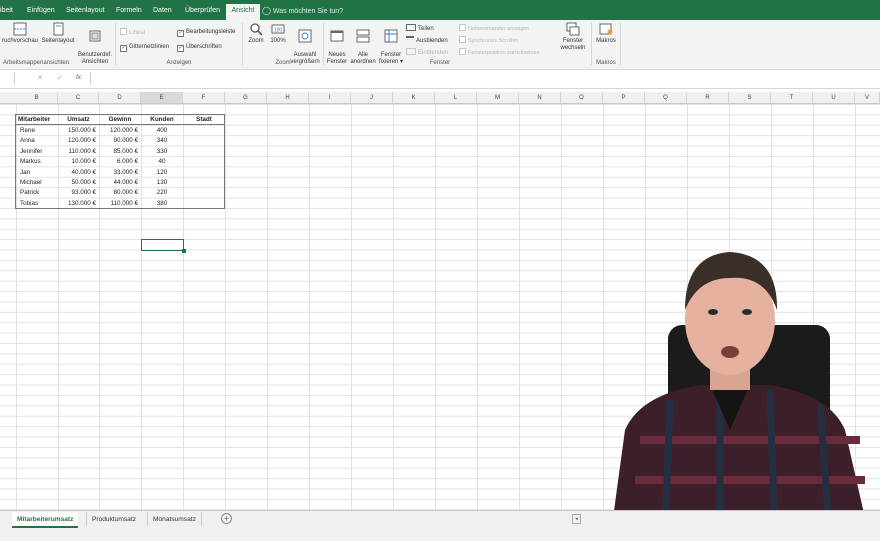 The image size is (880, 541). I want to click on formula-input, so click(485, 78).